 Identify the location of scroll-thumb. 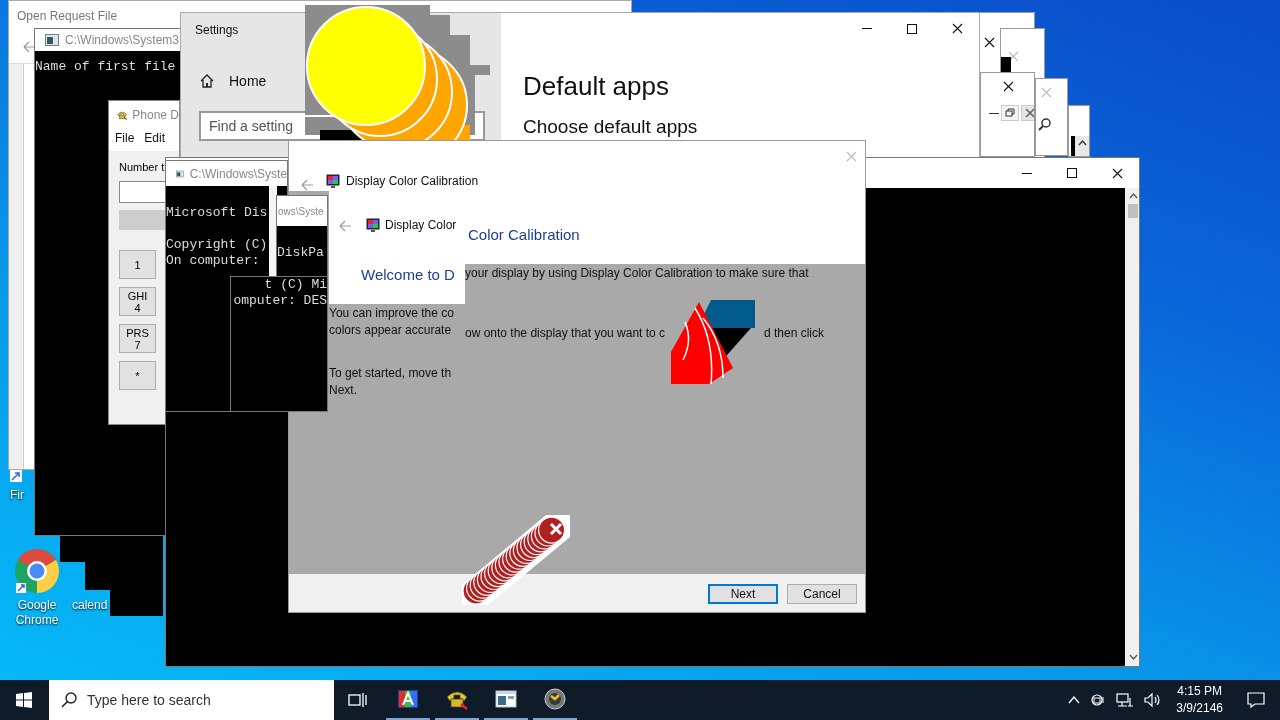
(1133, 211).